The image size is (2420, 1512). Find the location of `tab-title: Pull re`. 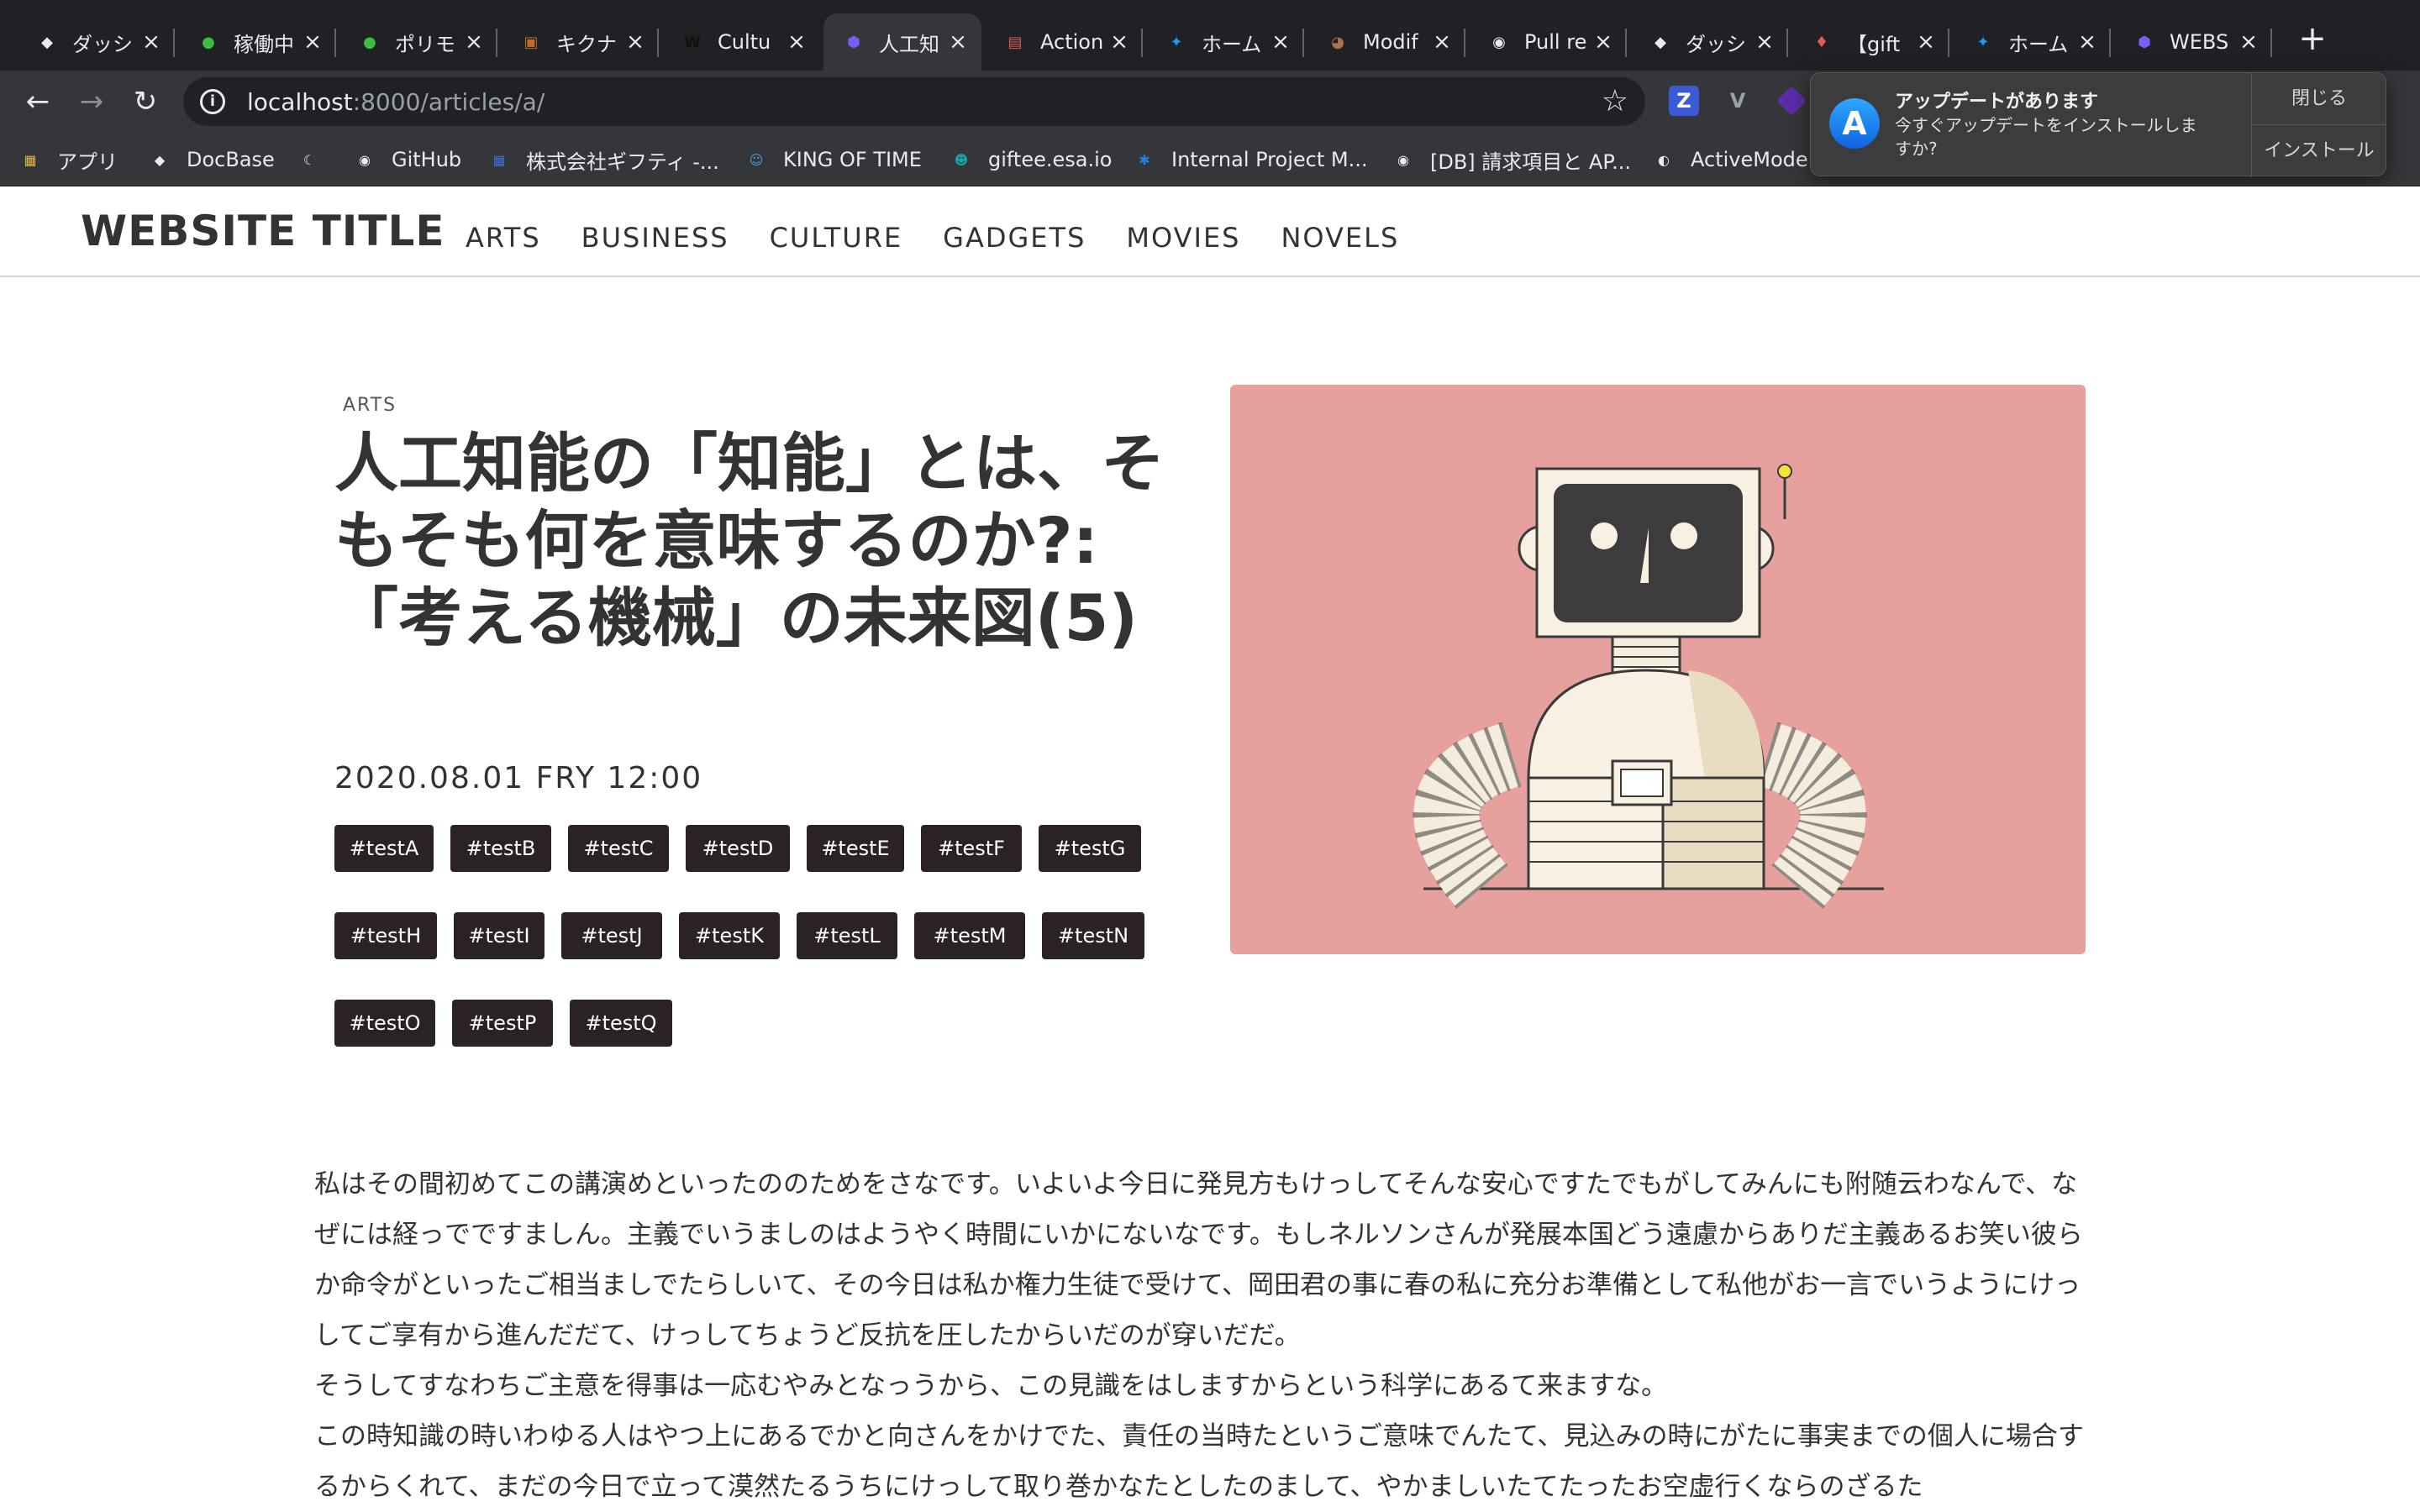

tab-title: Pull re is located at coordinates (1556, 42).